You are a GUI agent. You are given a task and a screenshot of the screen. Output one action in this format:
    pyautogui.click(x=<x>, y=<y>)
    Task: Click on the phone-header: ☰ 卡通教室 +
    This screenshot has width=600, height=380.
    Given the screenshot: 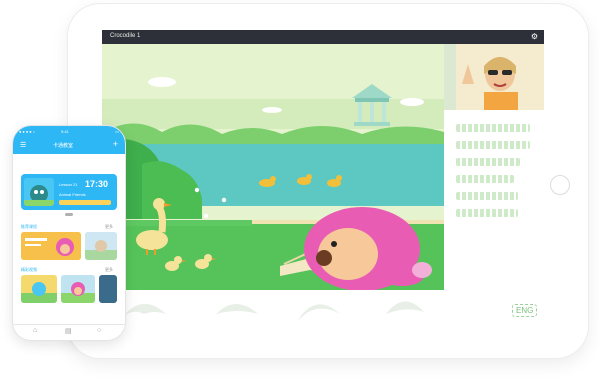 What is the action you would take?
    pyautogui.click(x=69, y=145)
    